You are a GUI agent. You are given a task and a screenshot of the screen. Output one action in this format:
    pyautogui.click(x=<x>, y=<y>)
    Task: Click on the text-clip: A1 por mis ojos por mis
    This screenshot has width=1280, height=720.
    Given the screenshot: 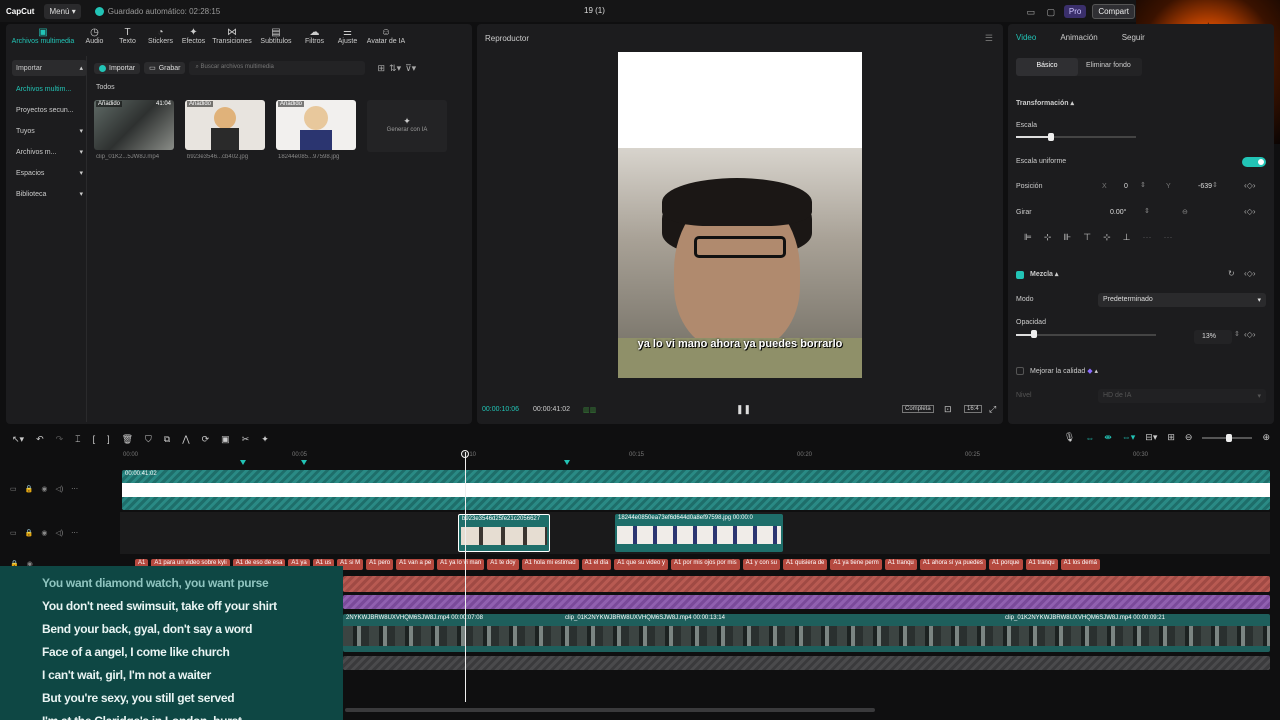 What is the action you would take?
    pyautogui.click(x=705, y=564)
    